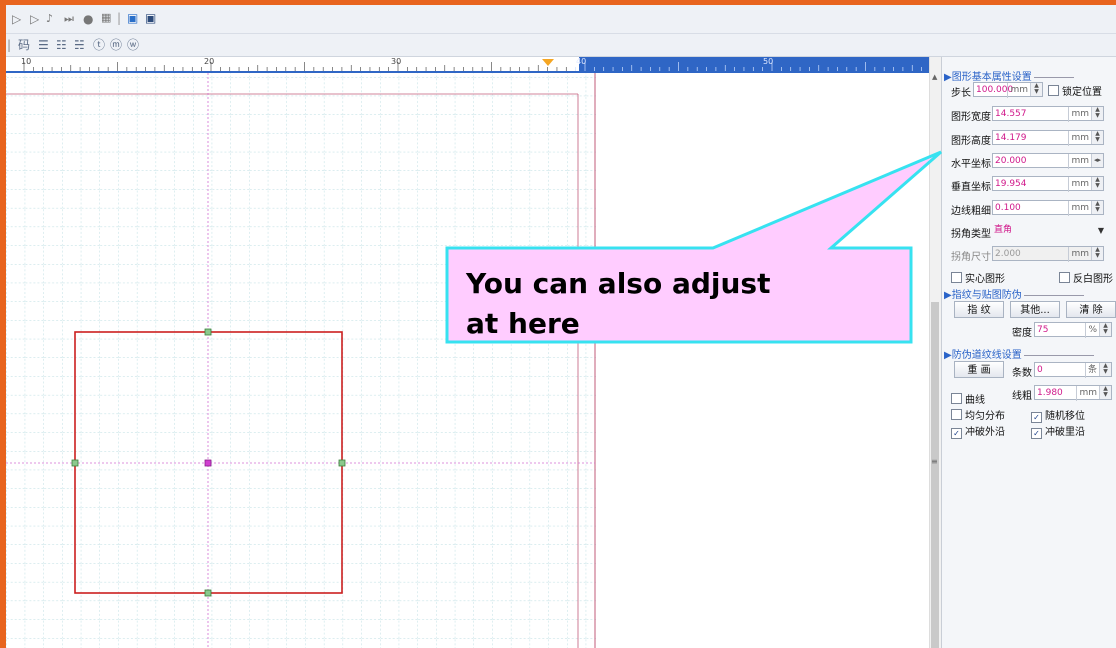 The image size is (1116, 648). I want to click on width-unit: mm, so click(1078, 114).